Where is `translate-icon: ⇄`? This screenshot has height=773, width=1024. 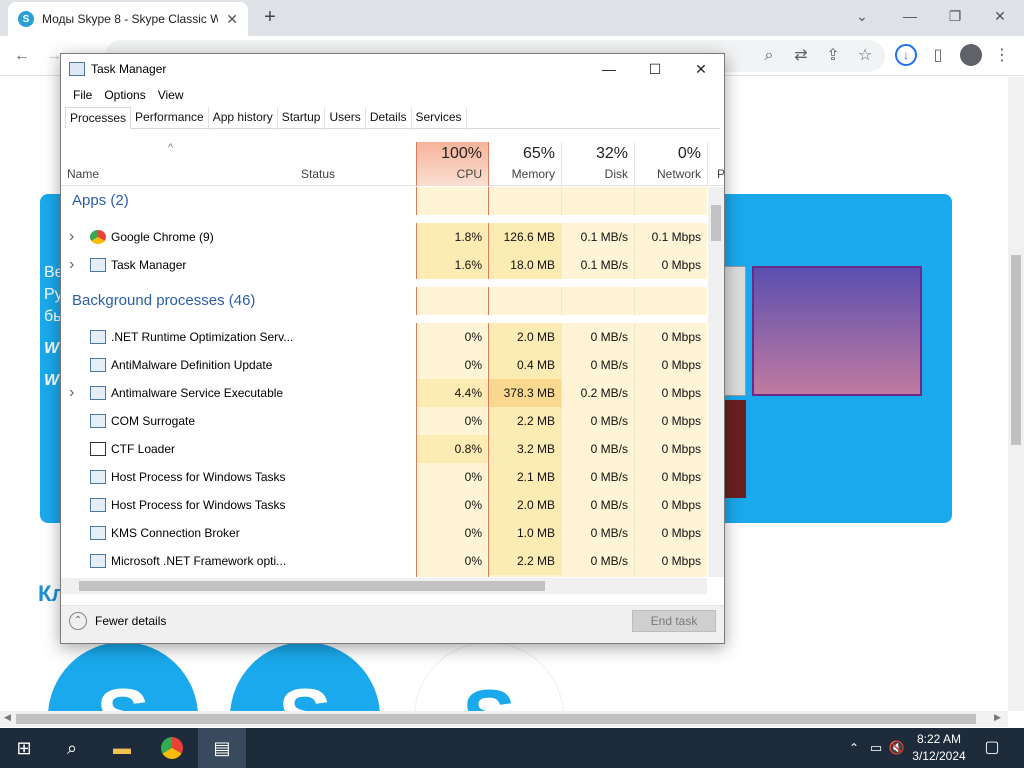 translate-icon: ⇄ is located at coordinates (801, 56).